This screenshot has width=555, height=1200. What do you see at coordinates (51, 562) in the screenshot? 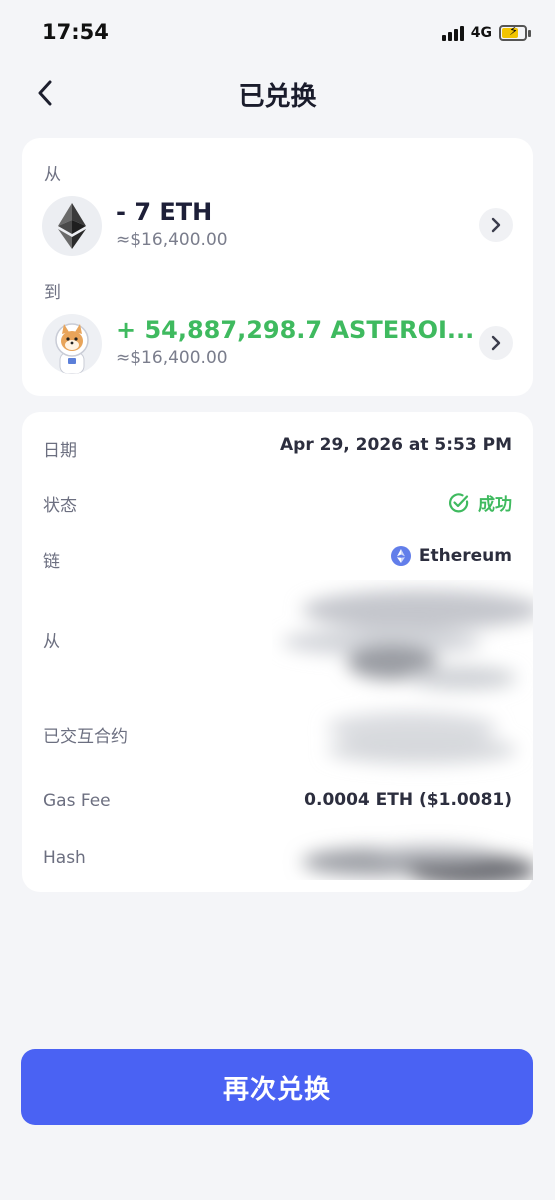
I see `chain-label: 链` at bounding box center [51, 562].